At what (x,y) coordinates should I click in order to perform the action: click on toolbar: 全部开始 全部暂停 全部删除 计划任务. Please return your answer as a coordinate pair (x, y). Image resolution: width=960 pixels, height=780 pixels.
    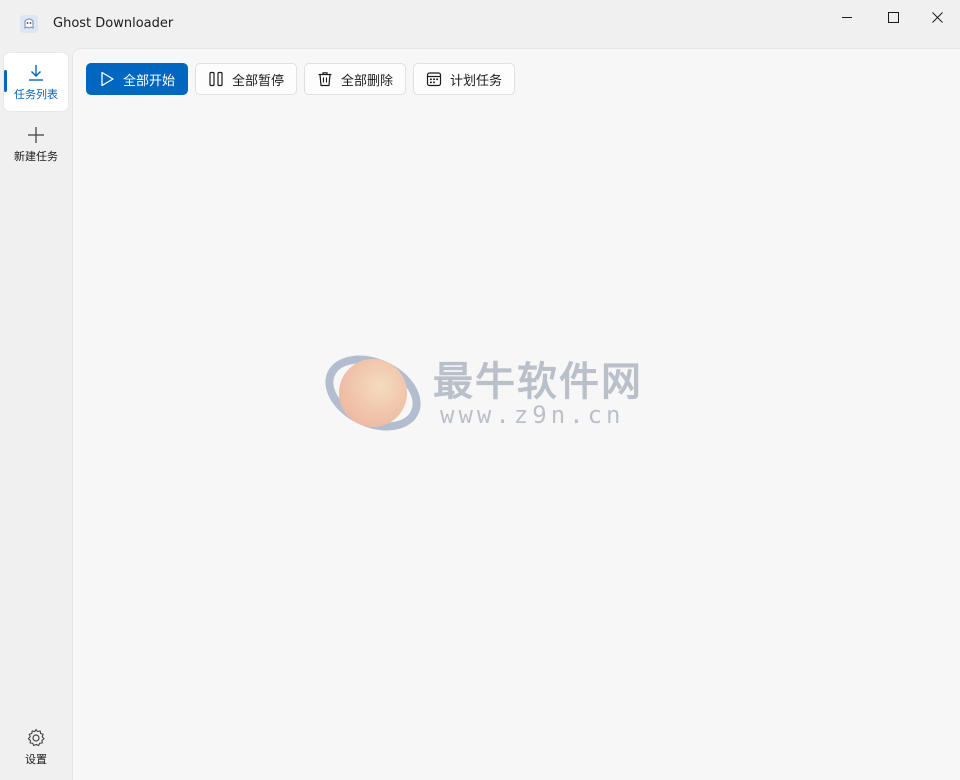
    Looking at the image, I should click on (301, 79).